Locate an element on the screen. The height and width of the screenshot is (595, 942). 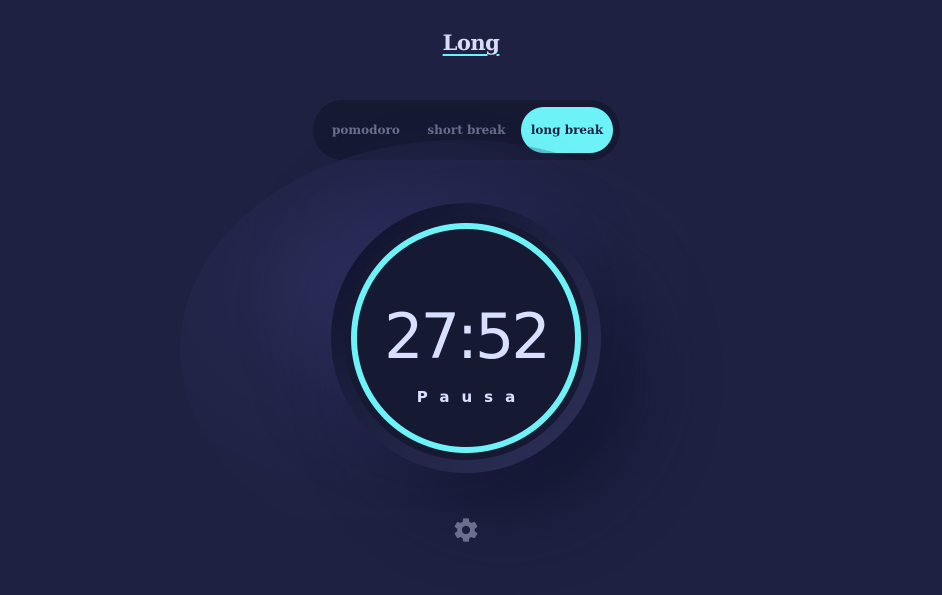
gear-icon-graphic is located at coordinates (466, 530).